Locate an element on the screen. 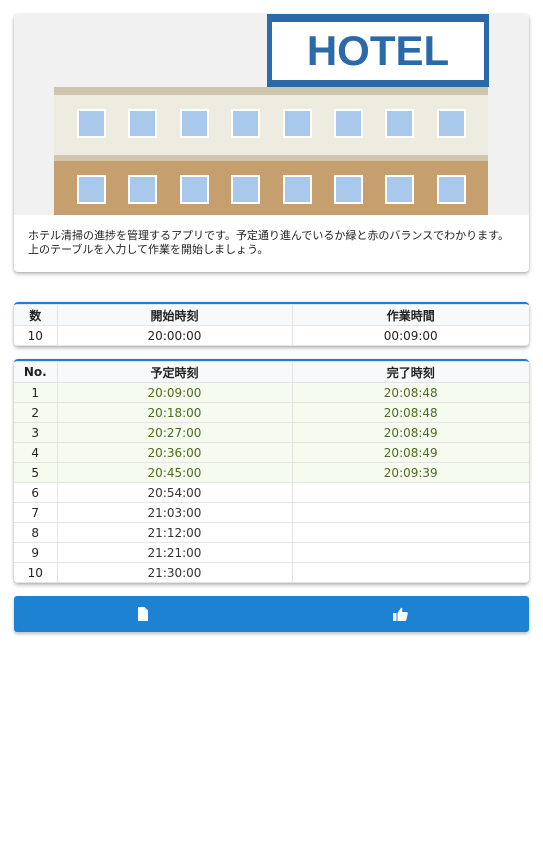  planned-time: 21:12:00 is located at coordinates (174, 532).